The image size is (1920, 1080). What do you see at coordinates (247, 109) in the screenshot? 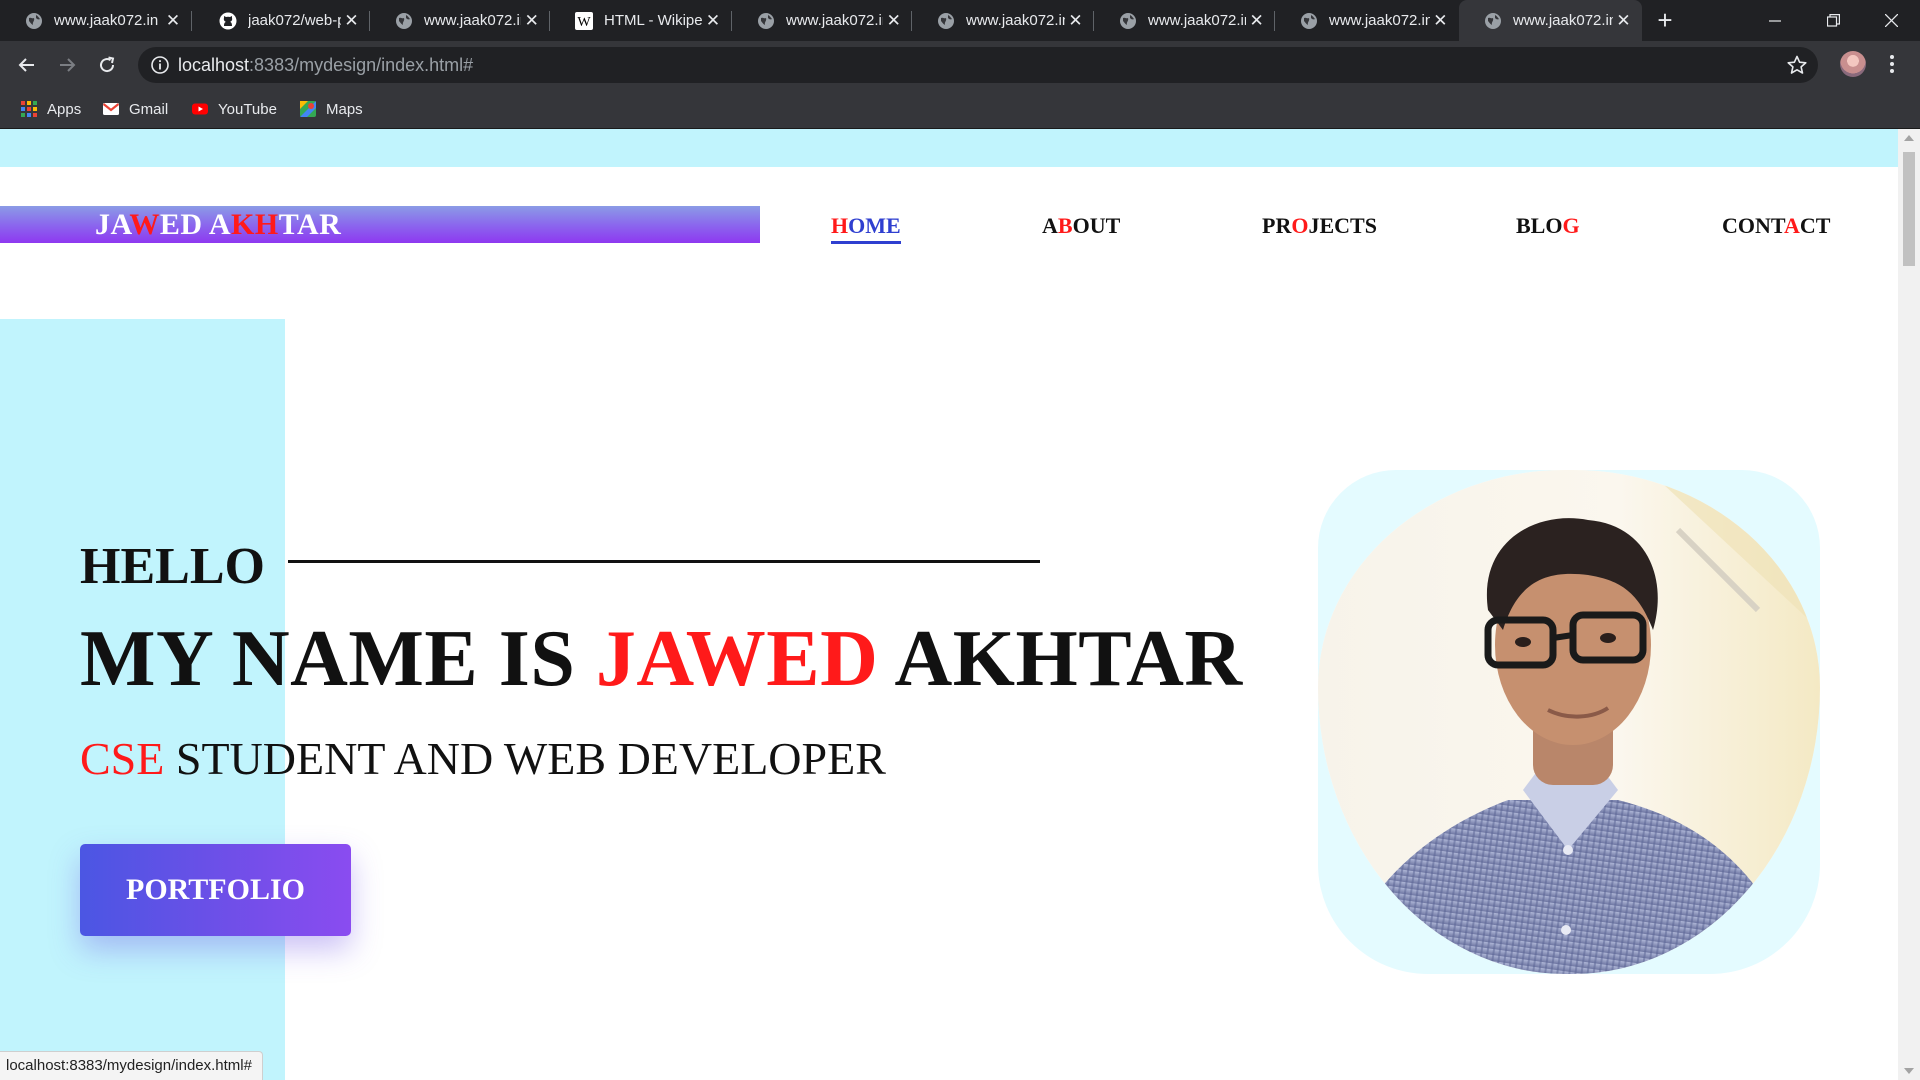
I see `bookmark-label: YouTube` at bounding box center [247, 109].